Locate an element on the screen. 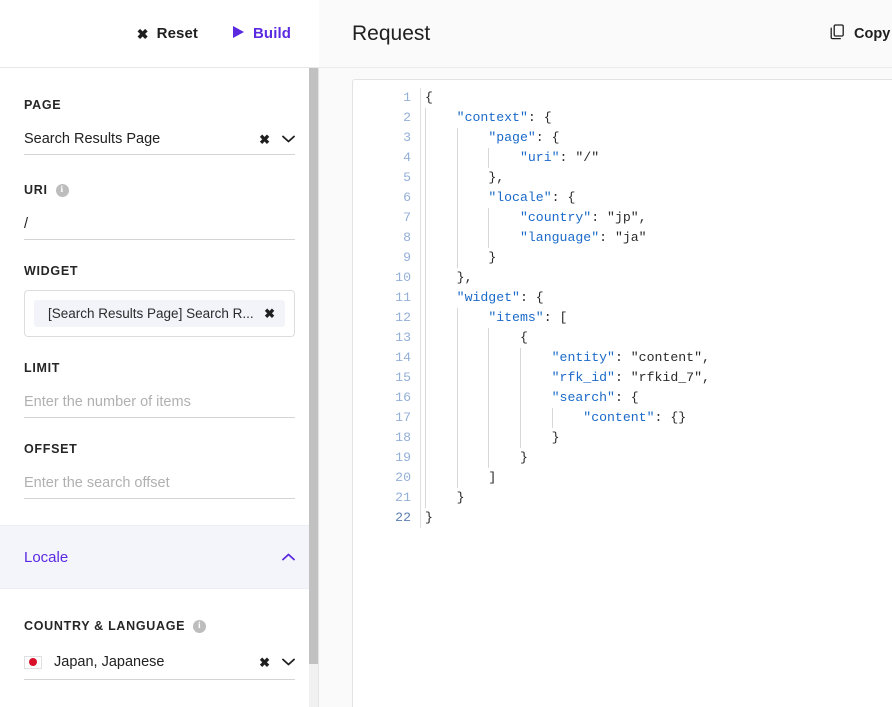 Image resolution: width=892 pixels, height=707 pixels. code-line: "country": "jp", is located at coordinates (658, 218).